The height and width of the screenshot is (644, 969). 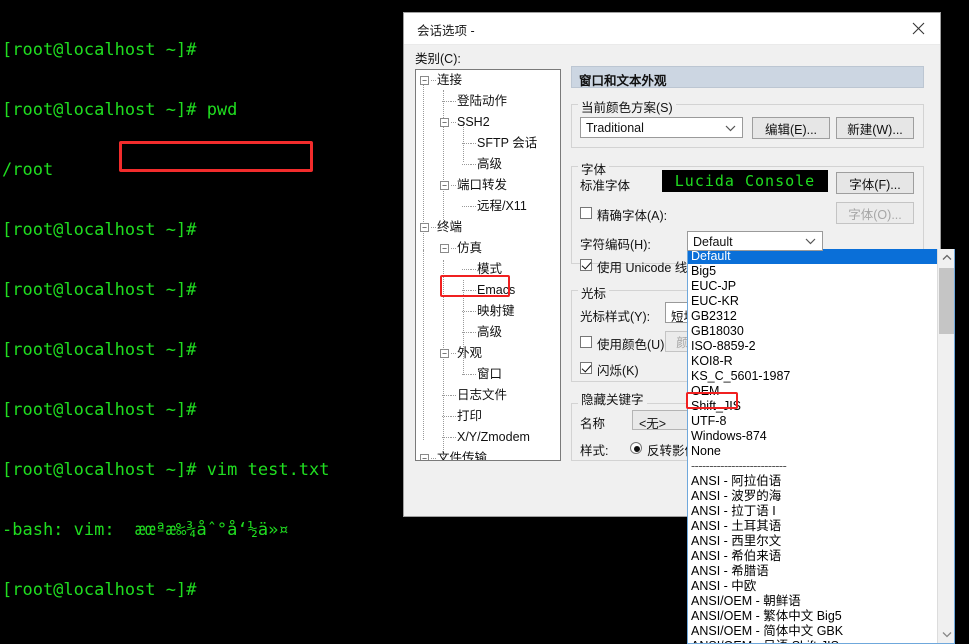 What do you see at coordinates (636, 448) in the screenshot?
I see `radio-button` at bounding box center [636, 448].